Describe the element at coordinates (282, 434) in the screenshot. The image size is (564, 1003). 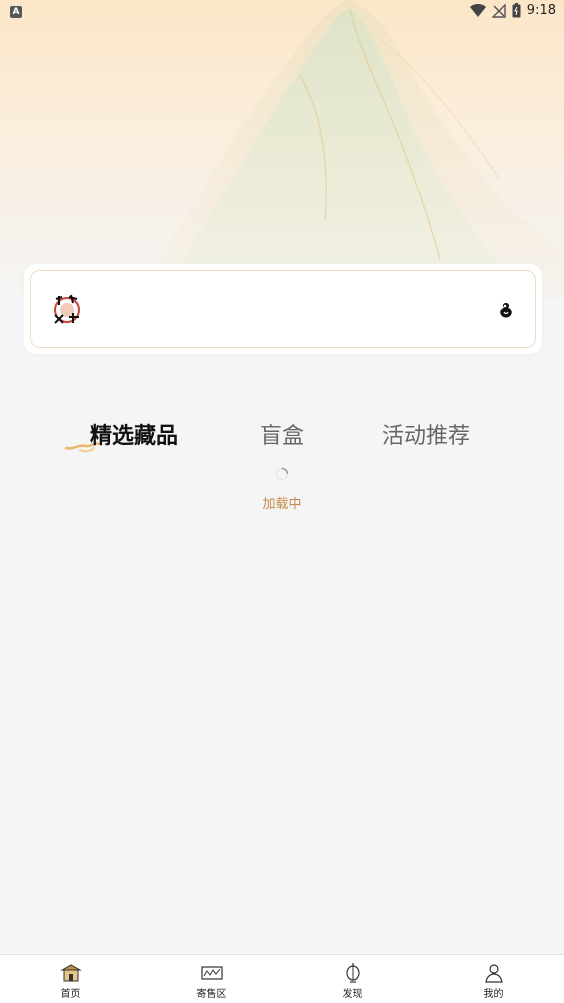
I see `tab-blind-box: 盲盒` at that location.